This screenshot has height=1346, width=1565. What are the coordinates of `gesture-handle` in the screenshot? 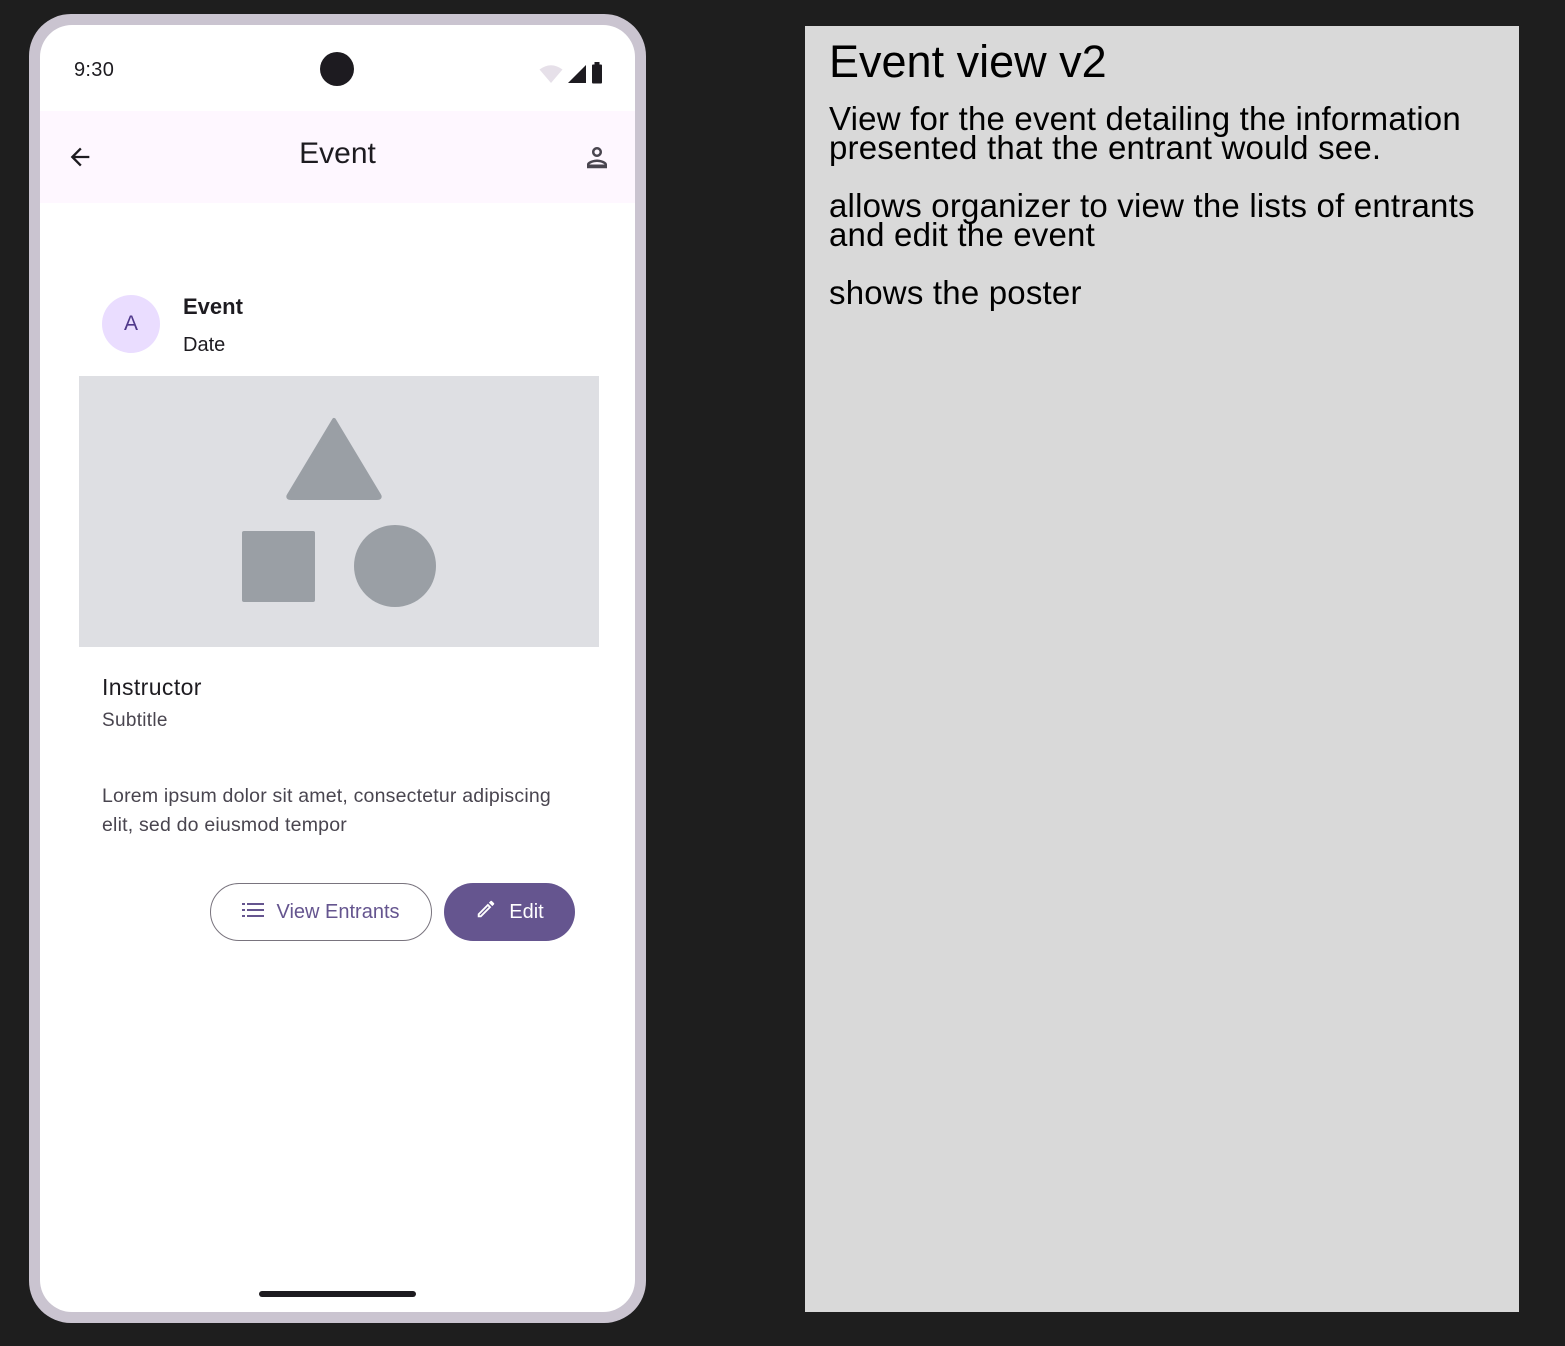 It's located at (337, 1294).